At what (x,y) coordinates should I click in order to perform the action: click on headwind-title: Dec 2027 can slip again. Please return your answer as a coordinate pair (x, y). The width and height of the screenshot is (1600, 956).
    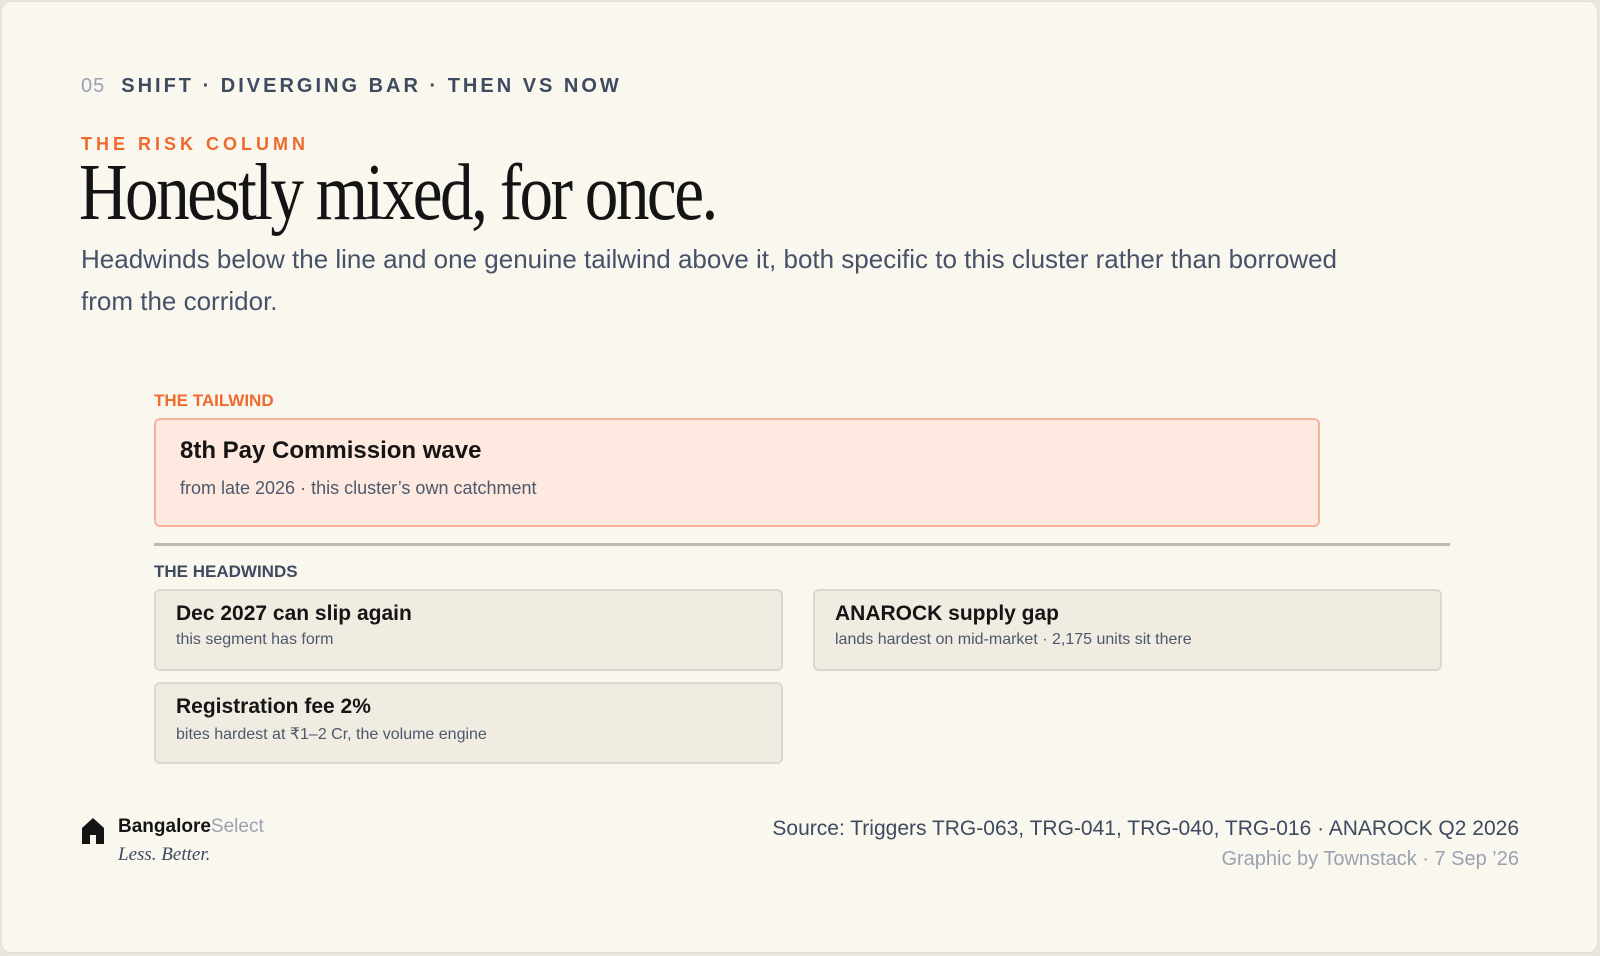
    Looking at the image, I should click on (294, 613).